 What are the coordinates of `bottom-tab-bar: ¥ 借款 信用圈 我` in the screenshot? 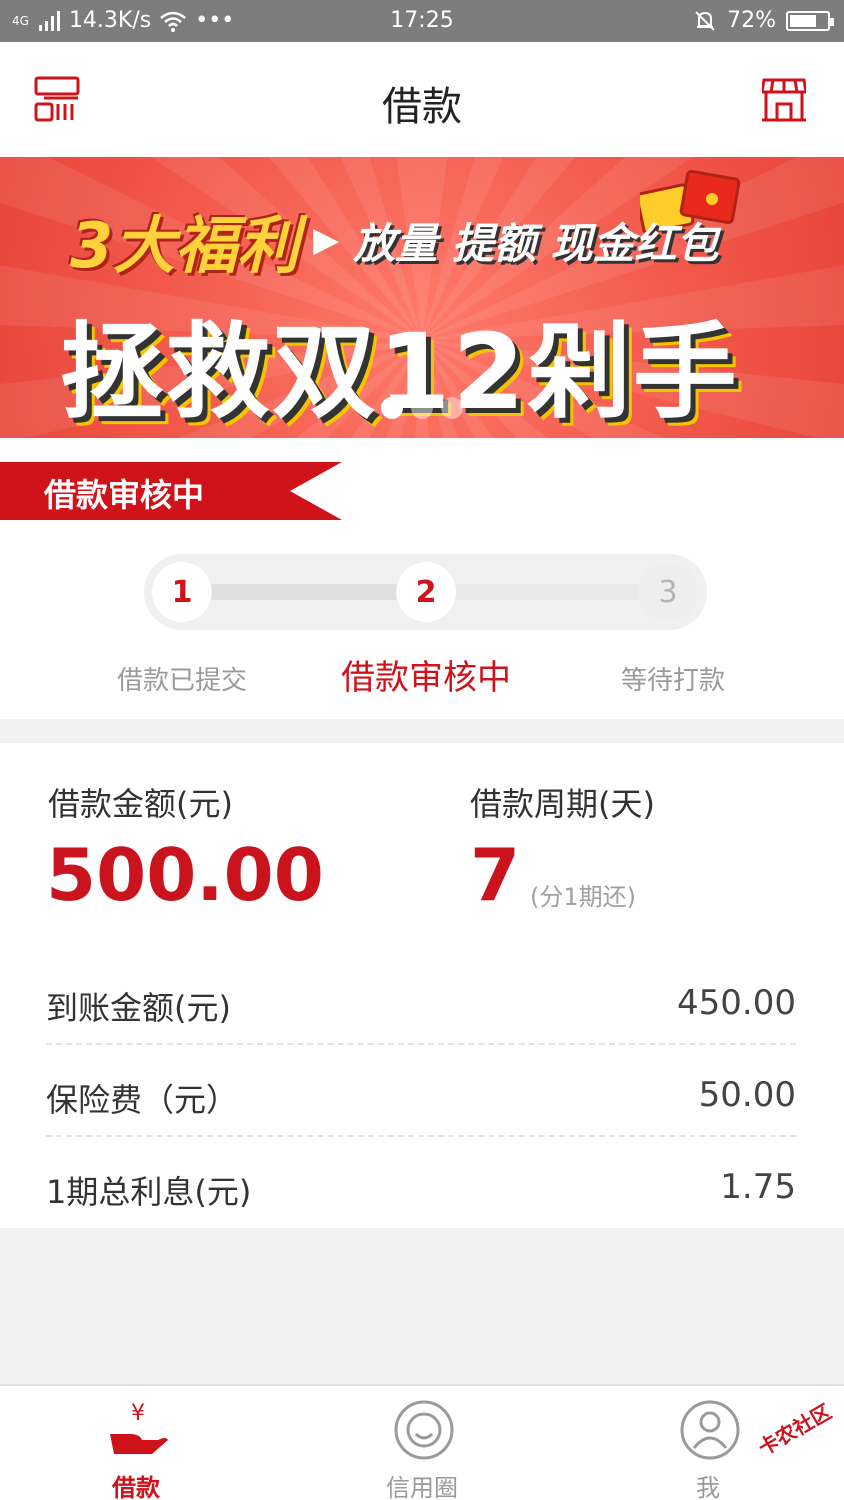 It's located at (422, 1442).